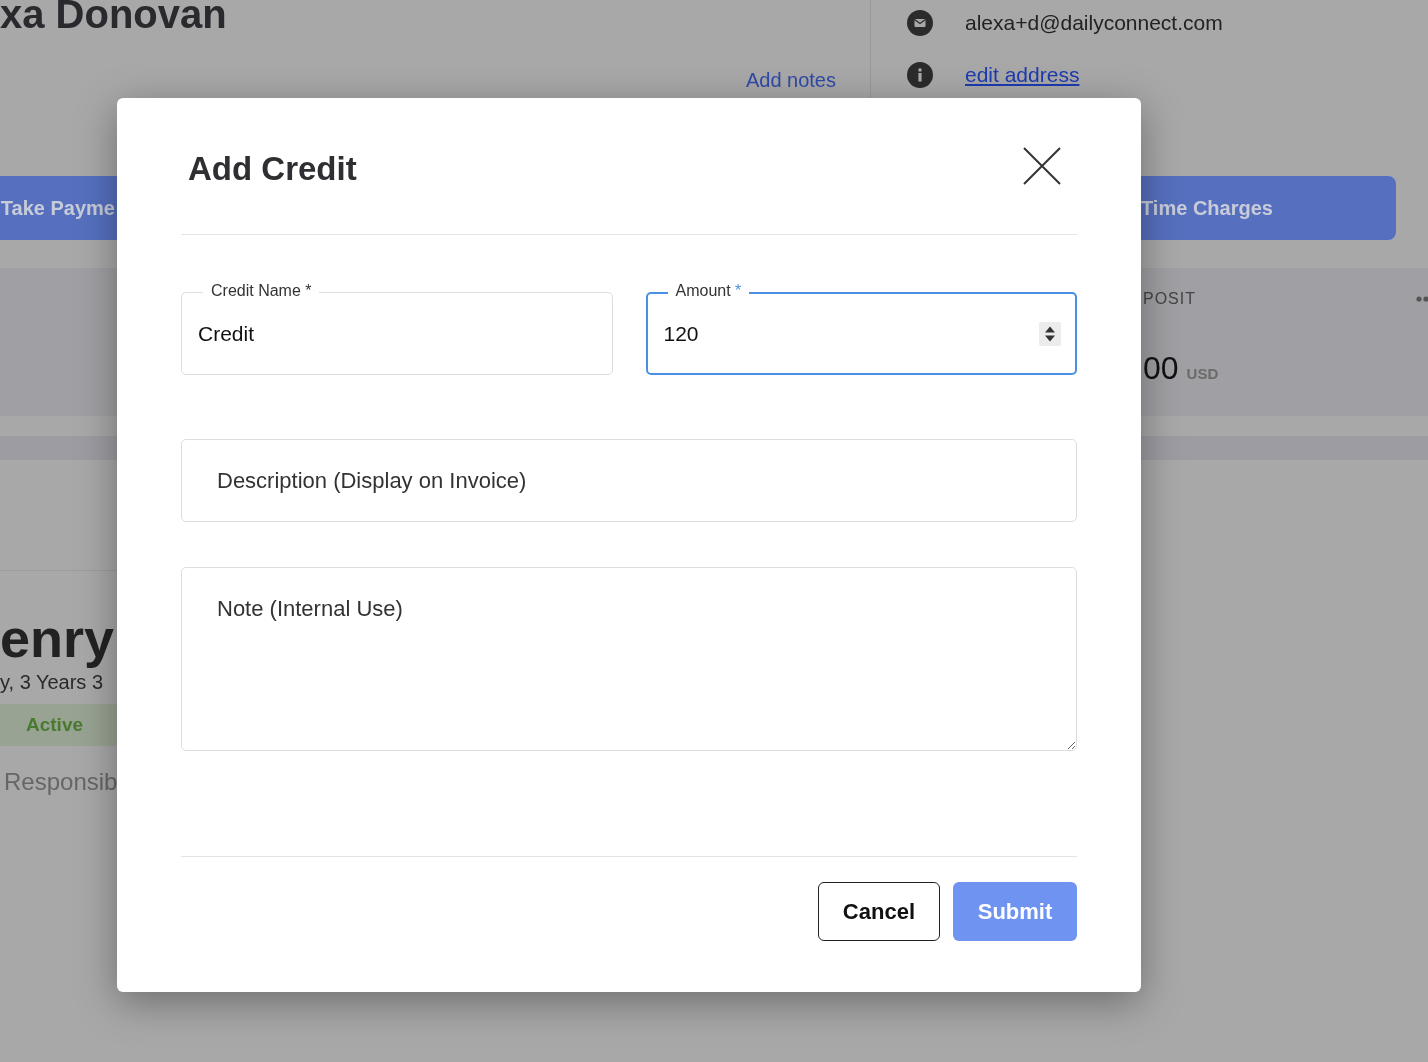  I want to click on card-label: POSIT, so click(1169, 299).